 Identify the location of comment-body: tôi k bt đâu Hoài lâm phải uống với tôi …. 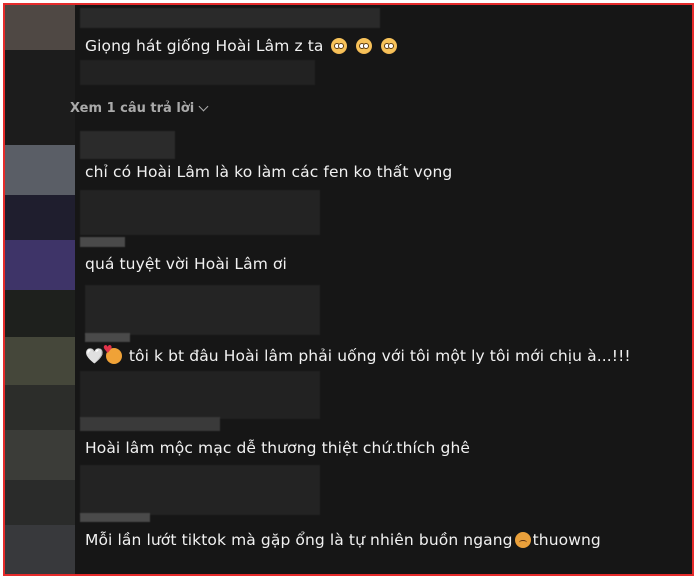
(379, 356).